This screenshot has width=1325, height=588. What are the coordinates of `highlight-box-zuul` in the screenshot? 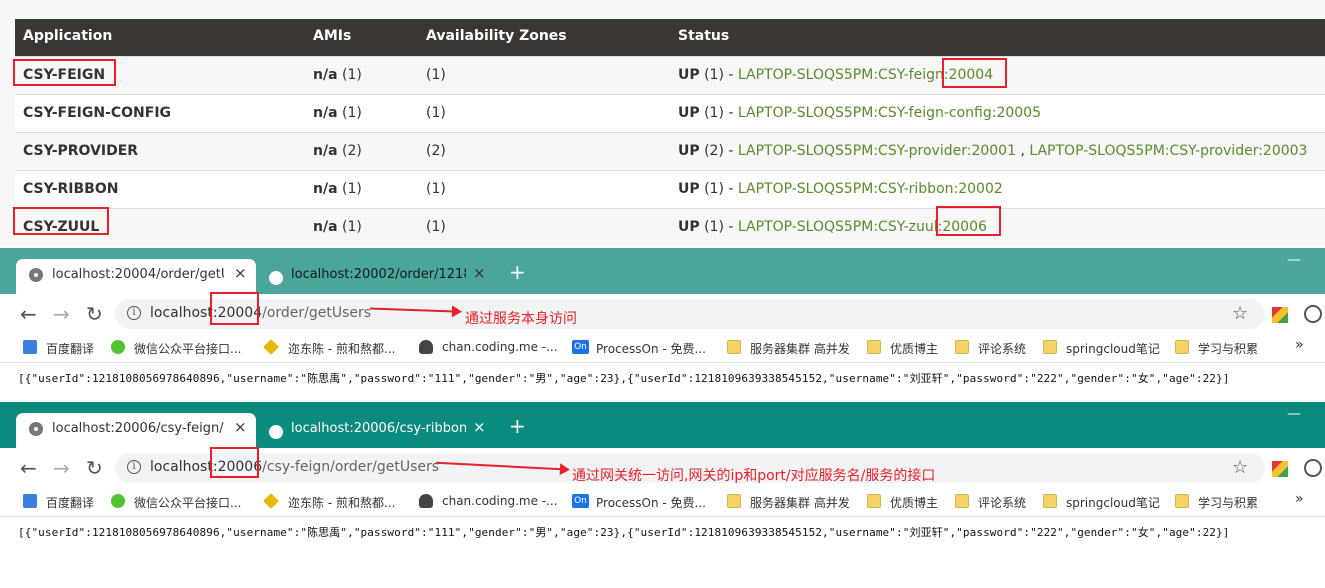 It's located at (61, 221).